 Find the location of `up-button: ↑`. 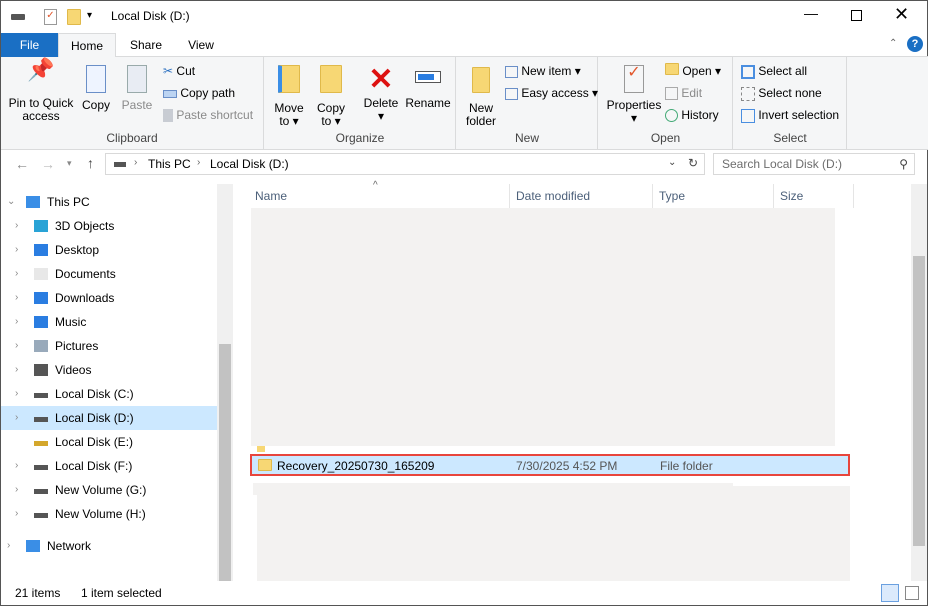

up-button: ↑ is located at coordinates (90, 163).